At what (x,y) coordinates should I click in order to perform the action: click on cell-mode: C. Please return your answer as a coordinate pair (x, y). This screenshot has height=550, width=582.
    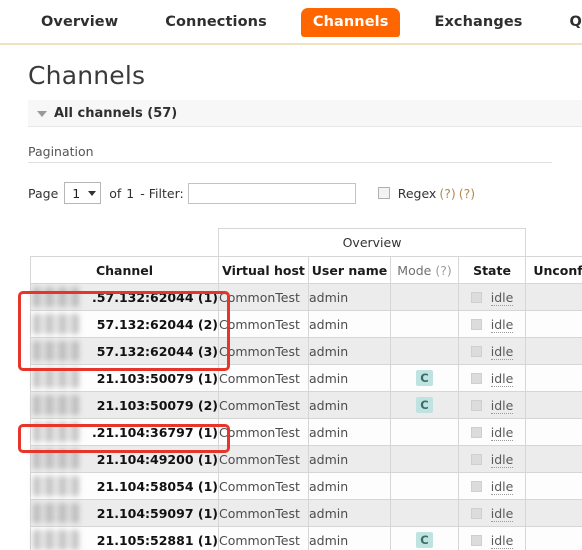
    Looking at the image, I should click on (424, 378).